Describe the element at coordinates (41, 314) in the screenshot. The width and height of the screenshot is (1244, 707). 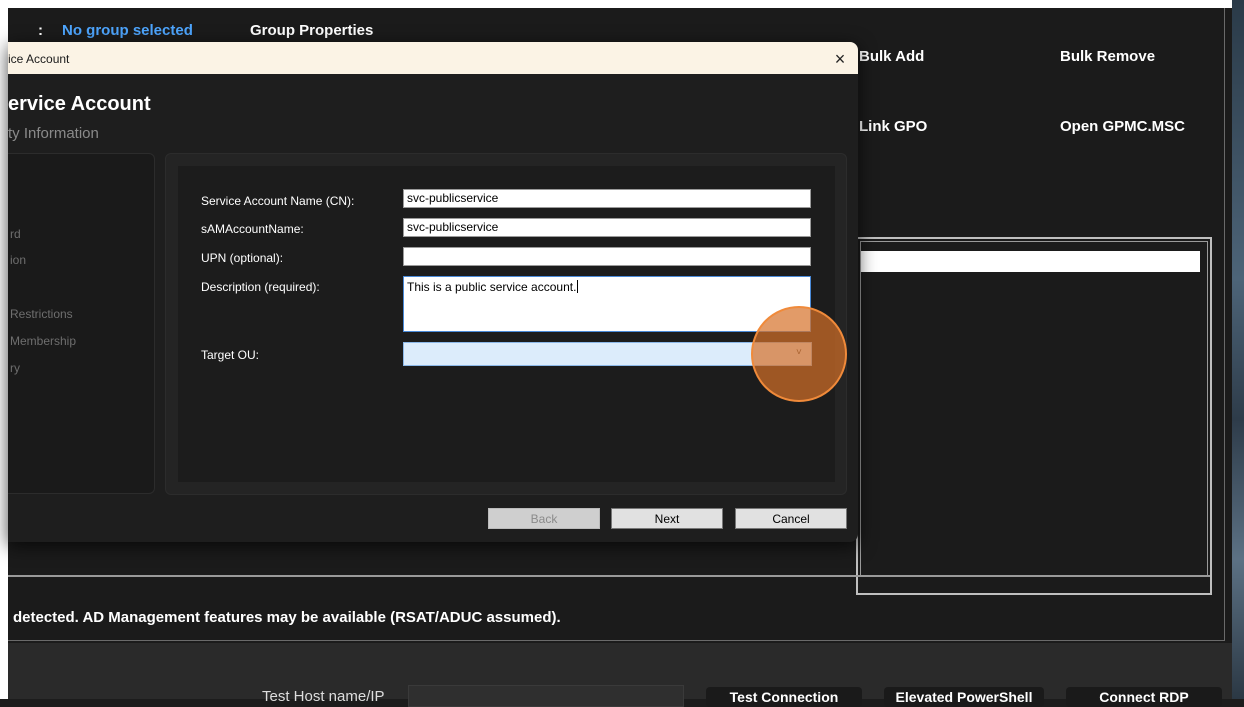
I see `wizard-step: Restrictions` at that location.